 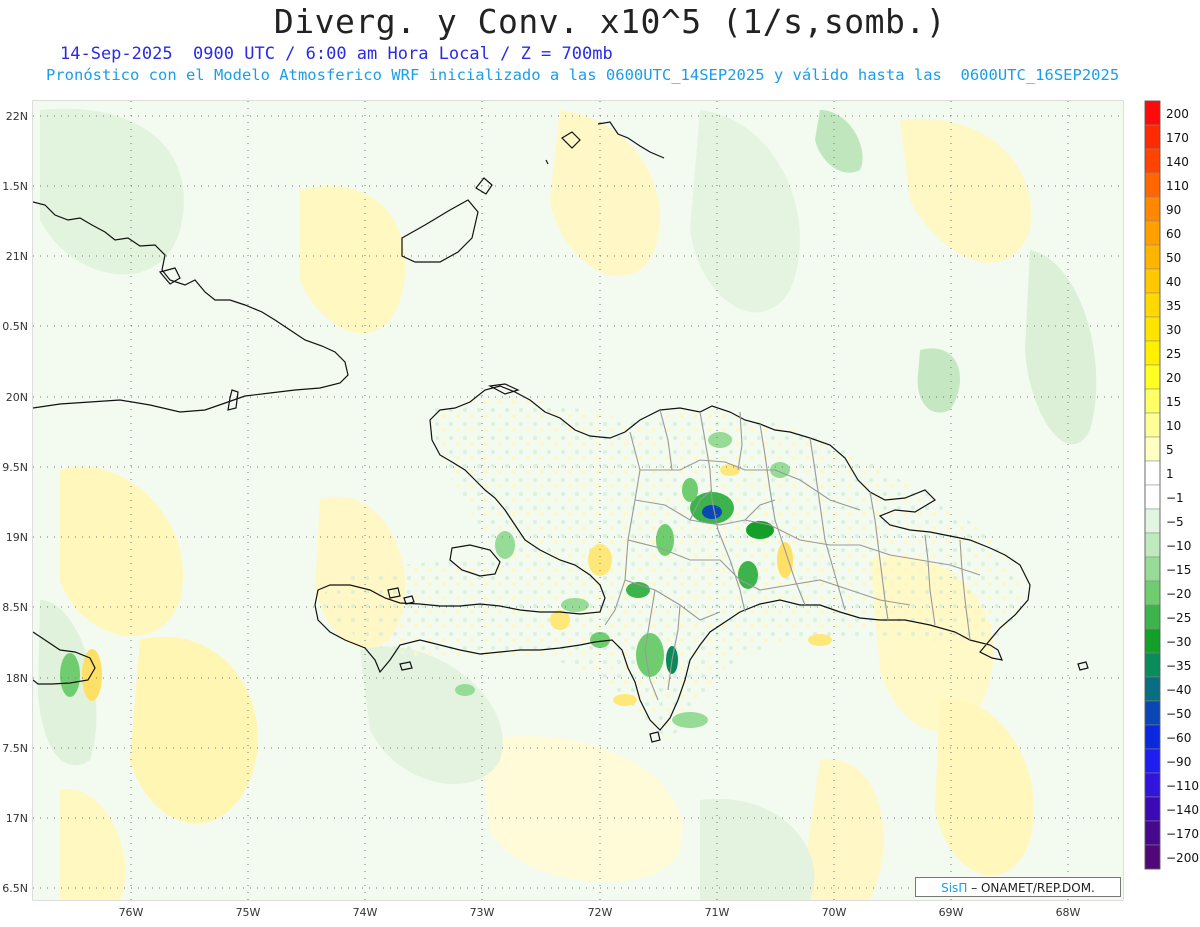 I want to click on colorbar-label: −40, so click(x=1178, y=690).